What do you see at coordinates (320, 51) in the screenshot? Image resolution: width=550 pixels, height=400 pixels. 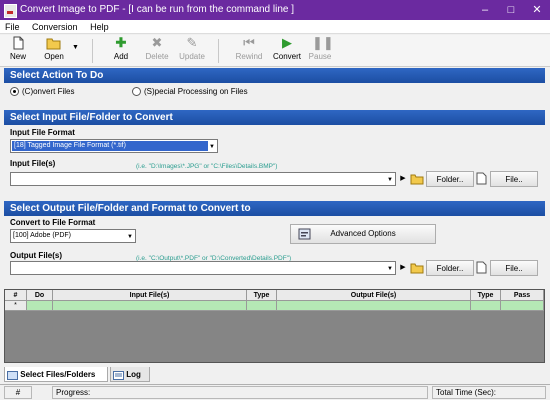 I see `pause-button: ❚❚ Pause` at bounding box center [320, 51].